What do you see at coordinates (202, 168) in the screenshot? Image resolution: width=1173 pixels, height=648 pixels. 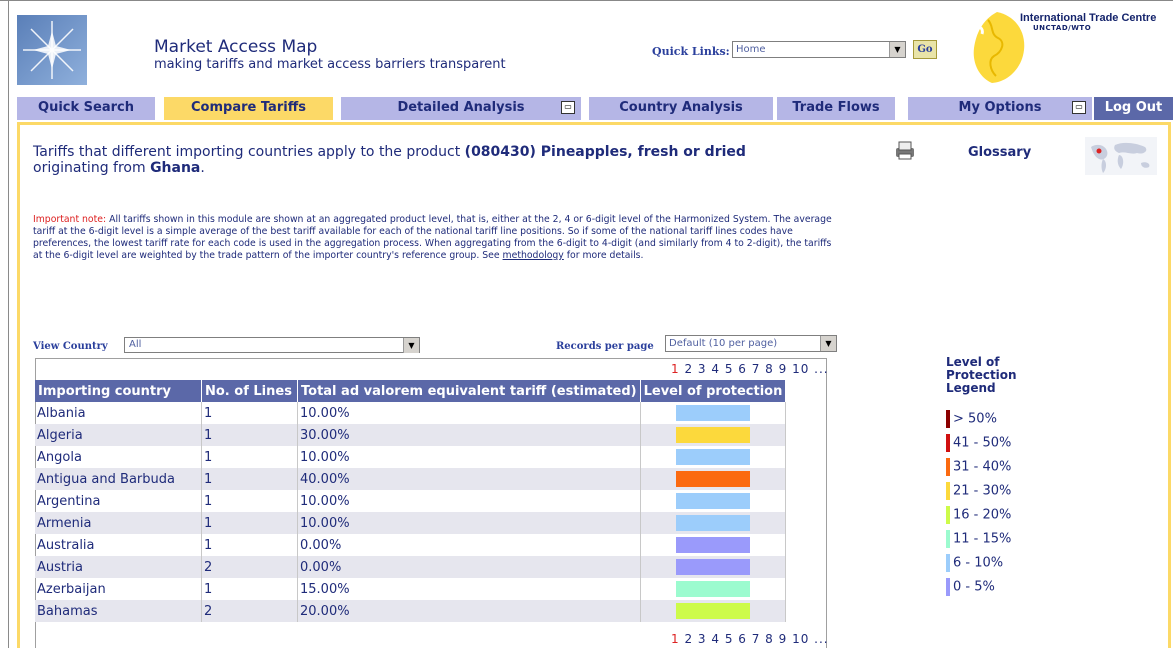 I see `headline-end: .` at bounding box center [202, 168].